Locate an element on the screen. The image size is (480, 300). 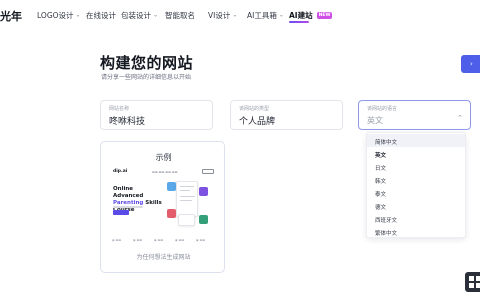
nav-item-label: 包装设计 is located at coordinates (136, 15).